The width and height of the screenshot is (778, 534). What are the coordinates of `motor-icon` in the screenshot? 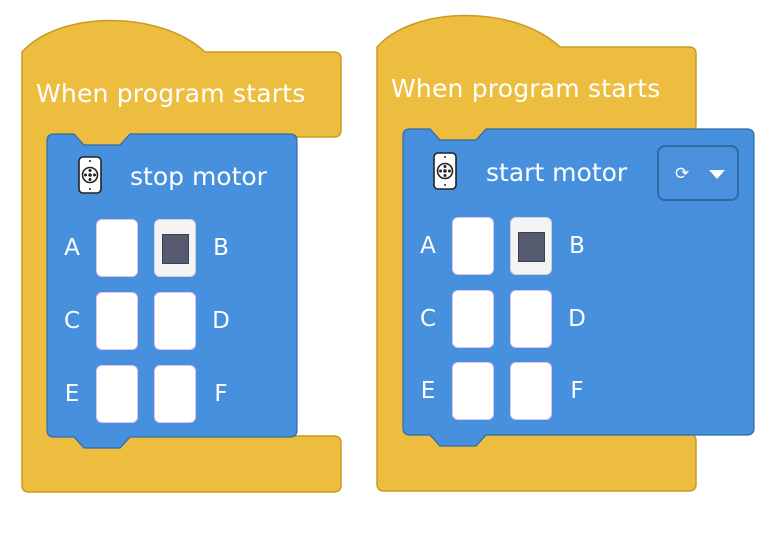 It's located at (445, 171).